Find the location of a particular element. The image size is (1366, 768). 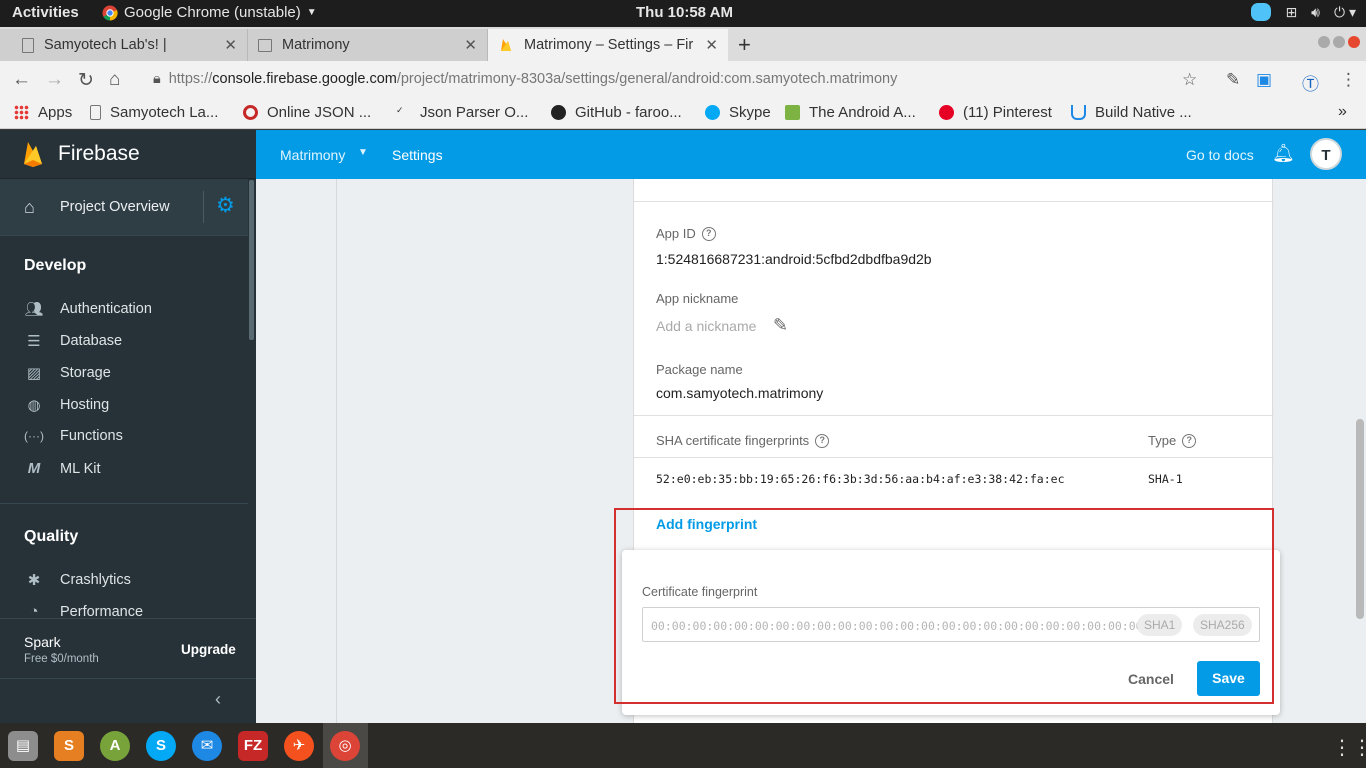

skype-app-icon: S is located at coordinates (161, 746).